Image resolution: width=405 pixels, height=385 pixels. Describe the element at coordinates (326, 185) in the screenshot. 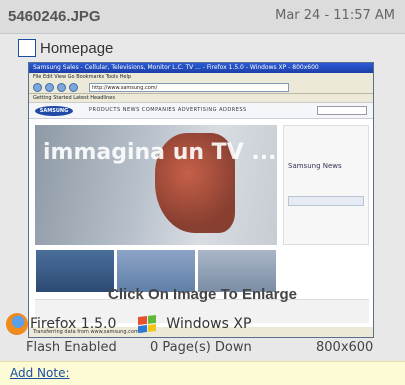

I see `site-sidebar: Samsung News` at that location.